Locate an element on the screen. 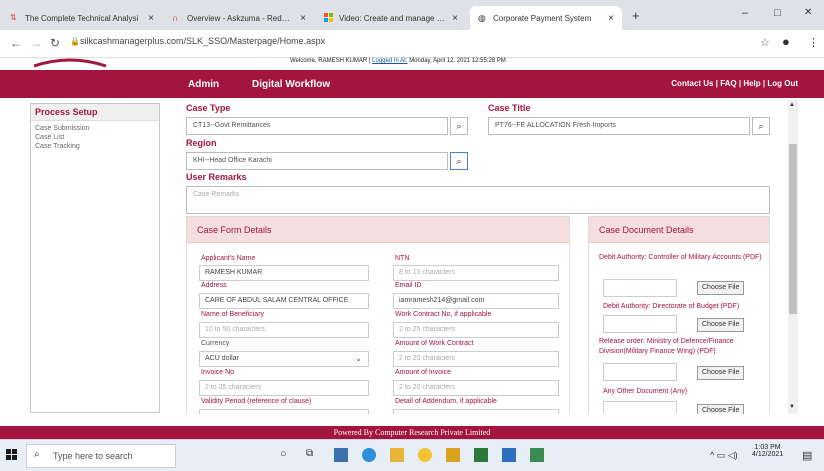 Image resolution: width=824 pixels, height=471 pixels. redmine-favicon-icon: ∩ is located at coordinates (175, 18).